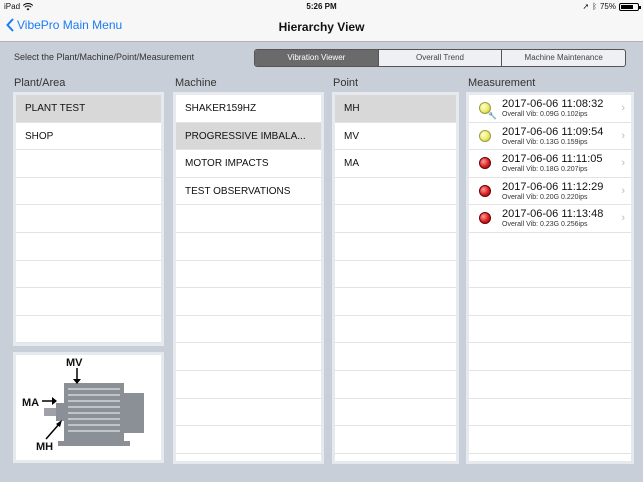 The width and height of the screenshot is (643, 482). I want to click on machine-item: TEST OBSERVATIONS, so click(248, 192).